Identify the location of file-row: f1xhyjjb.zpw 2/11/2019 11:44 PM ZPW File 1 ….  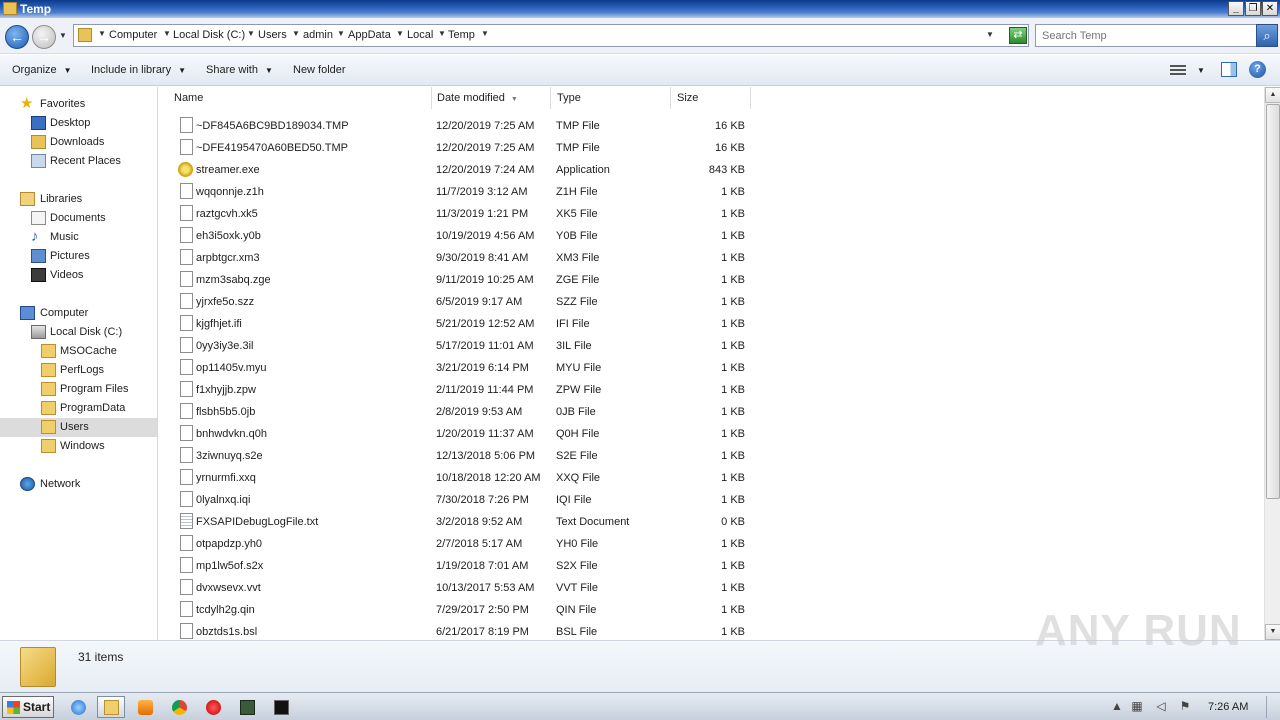
(712, 390).